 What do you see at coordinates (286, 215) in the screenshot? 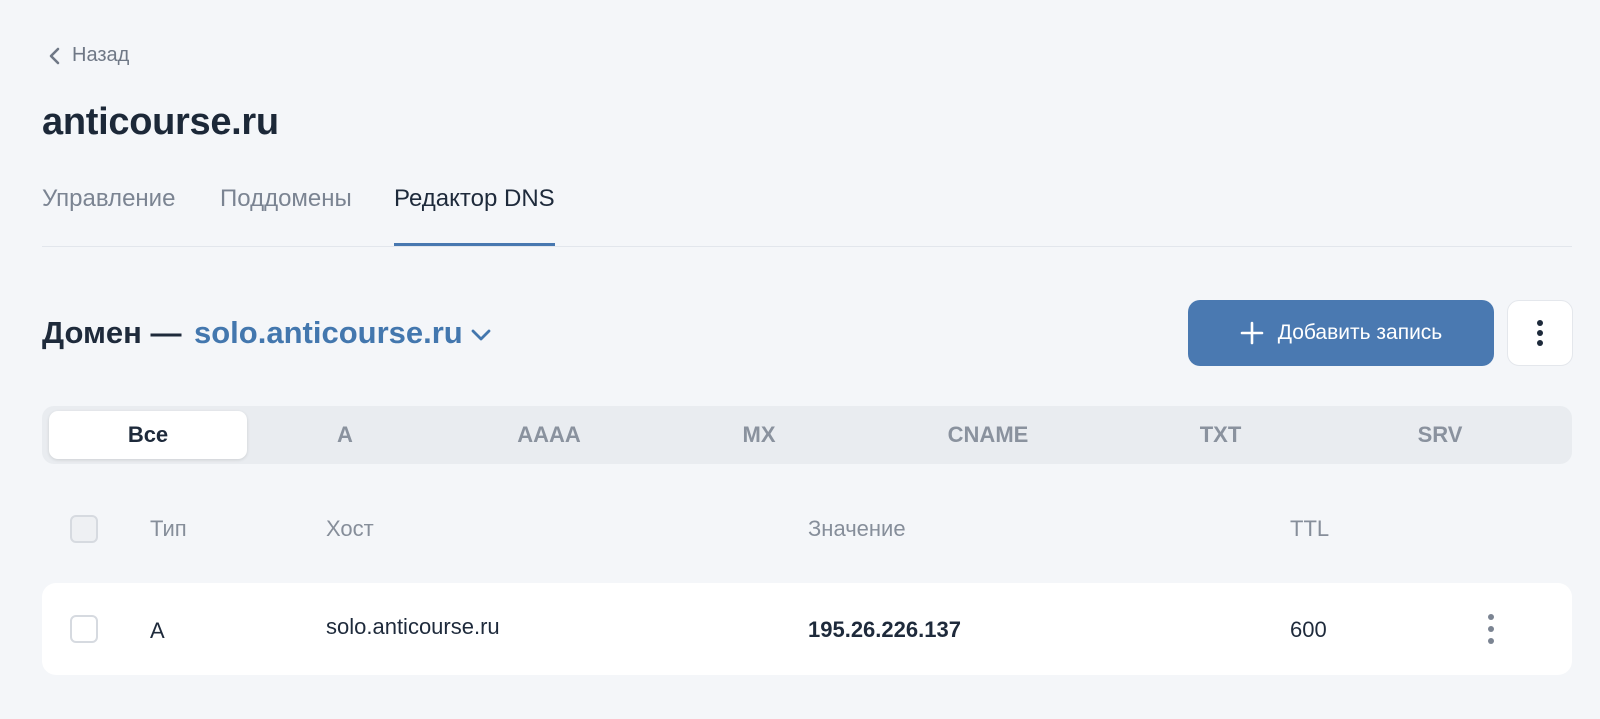
I see `tab-subdomains: Поддомены` at bounding box center [286, 215].